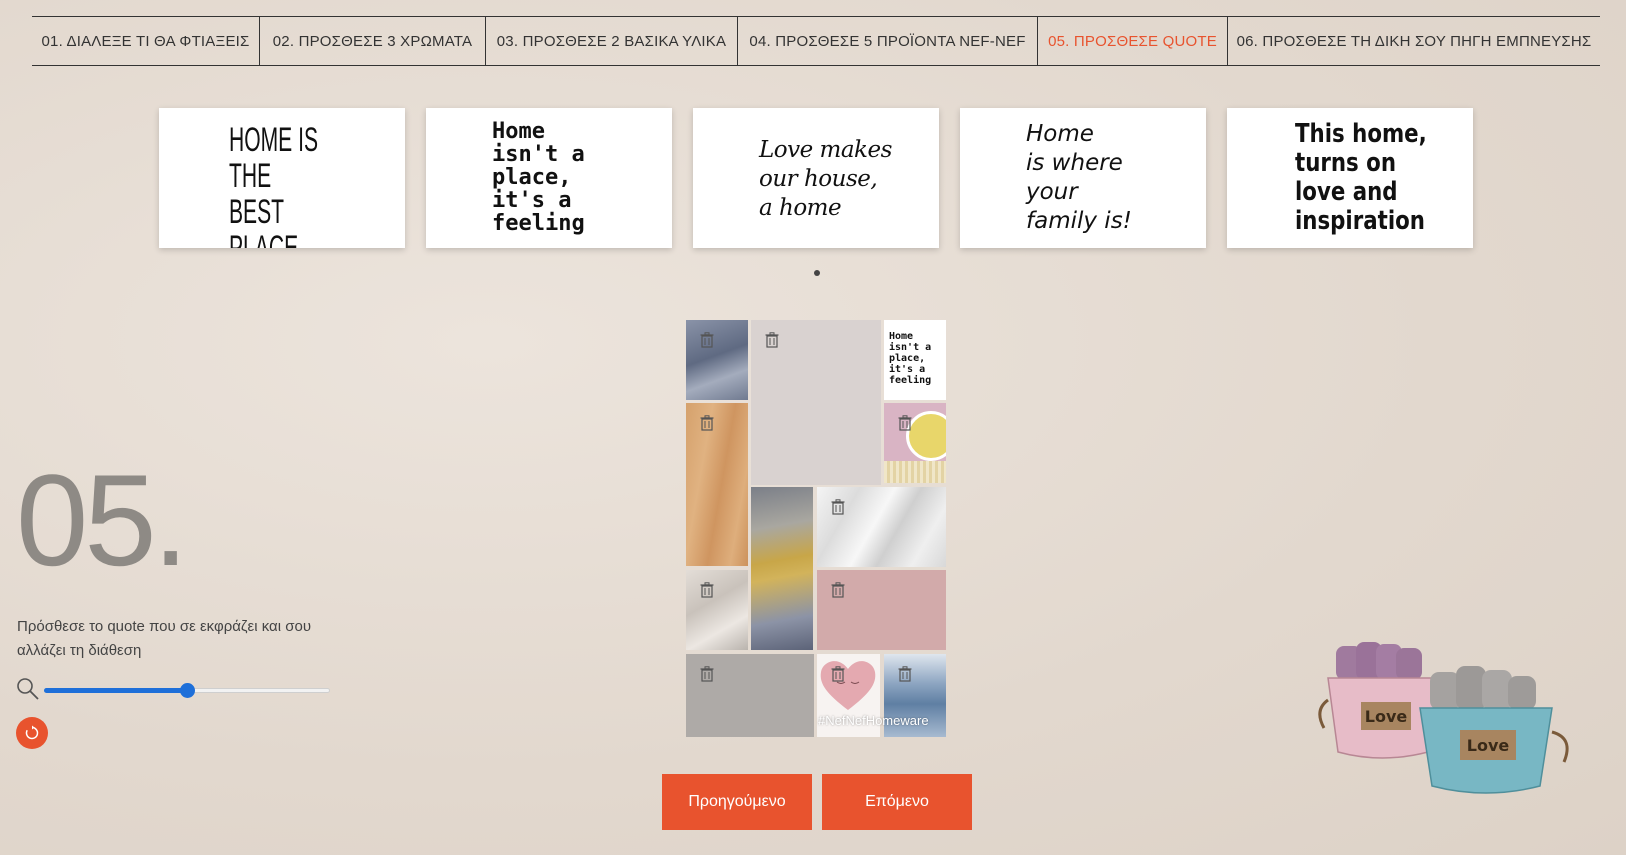 This screenshot has width=1626, height=855. Describe the element at coordinates (737, 802) in the screenshot. I see `previous-button: Προηγούμενο` at that location.